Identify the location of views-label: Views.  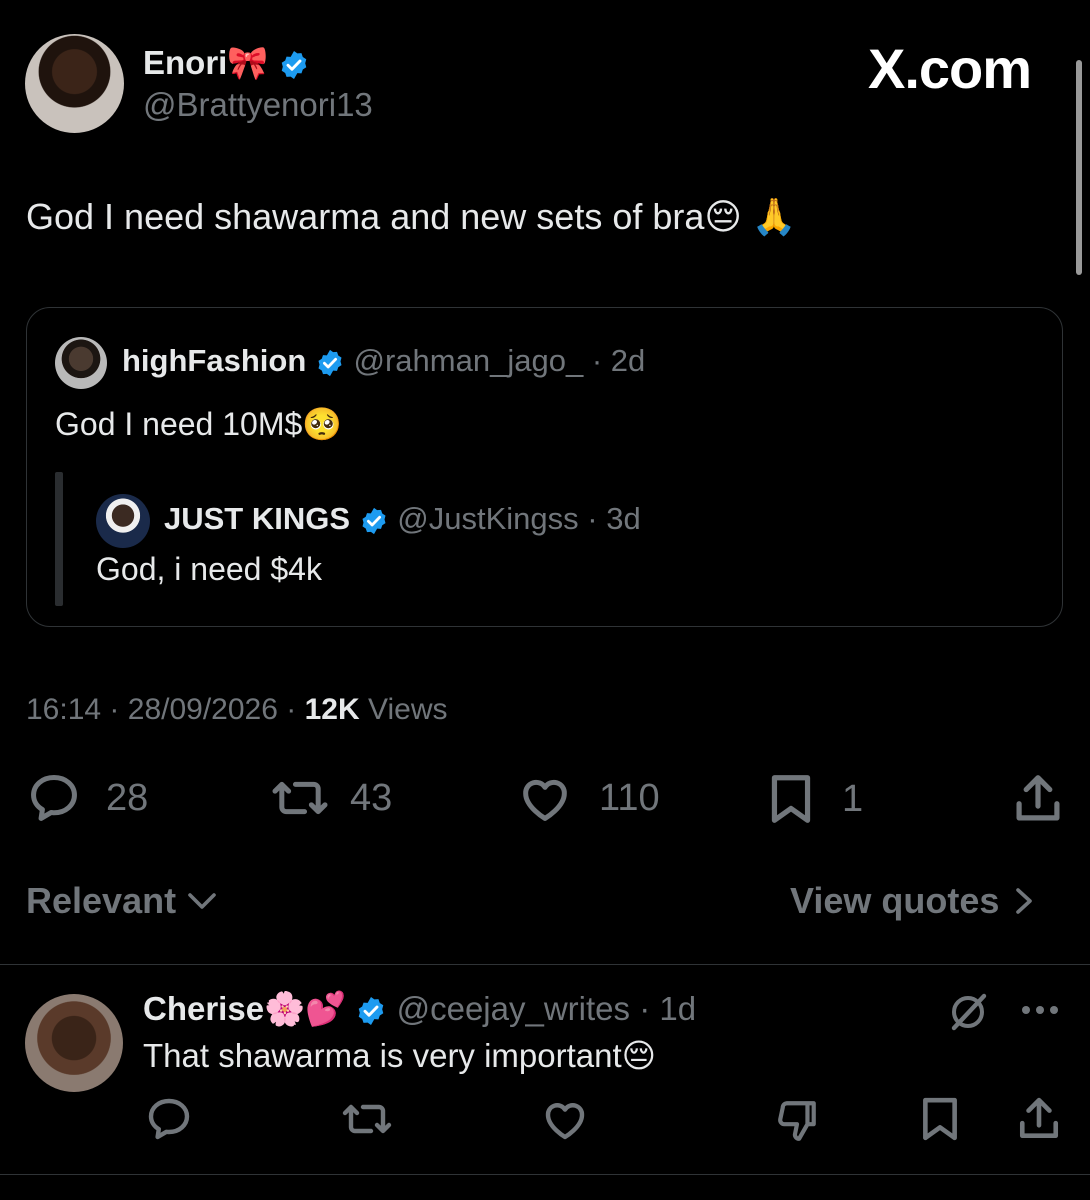
(408, 709).